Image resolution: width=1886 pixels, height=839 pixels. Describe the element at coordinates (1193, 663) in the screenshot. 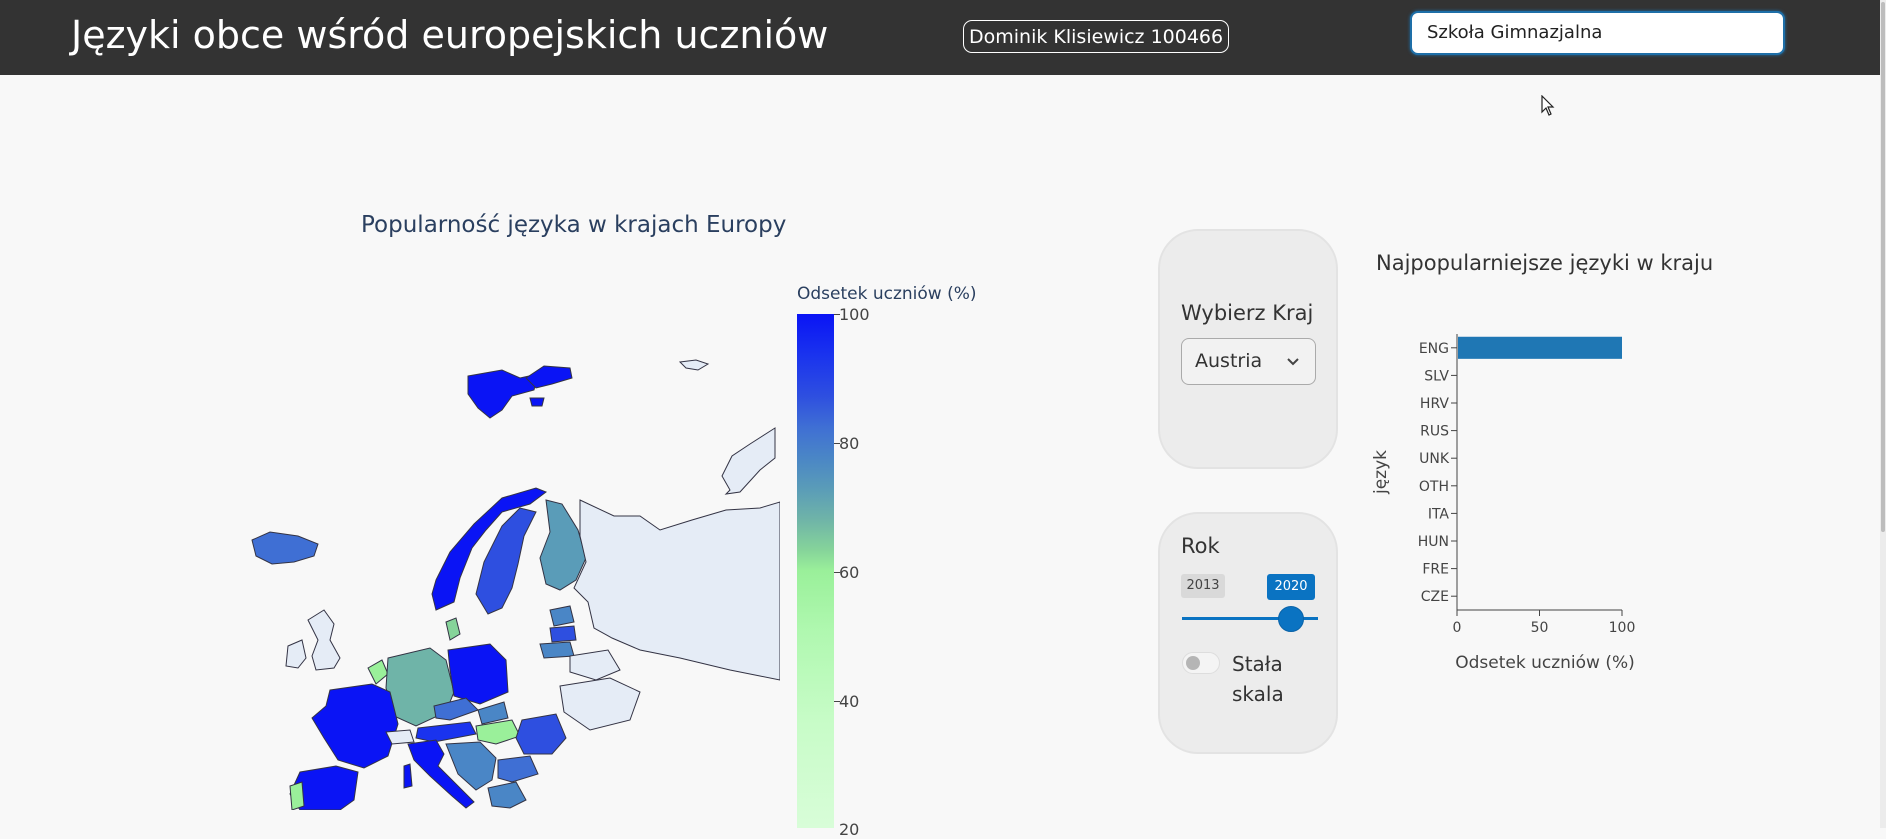

I see `toggle-knob` at that location.